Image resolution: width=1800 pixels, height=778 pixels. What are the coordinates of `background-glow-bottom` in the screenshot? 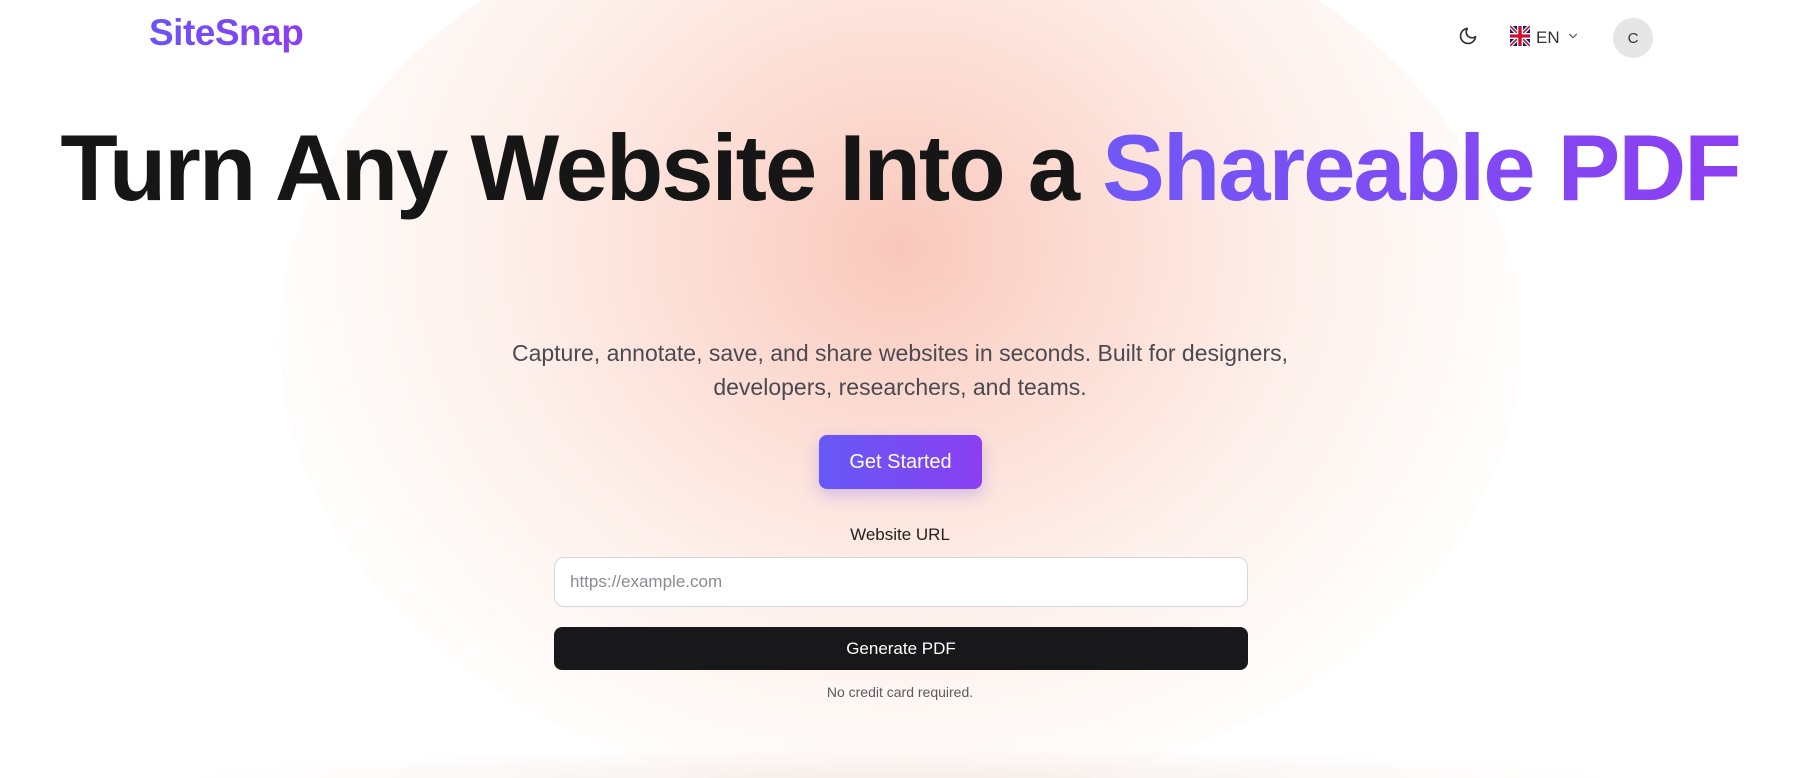 It's located at (900, 763).